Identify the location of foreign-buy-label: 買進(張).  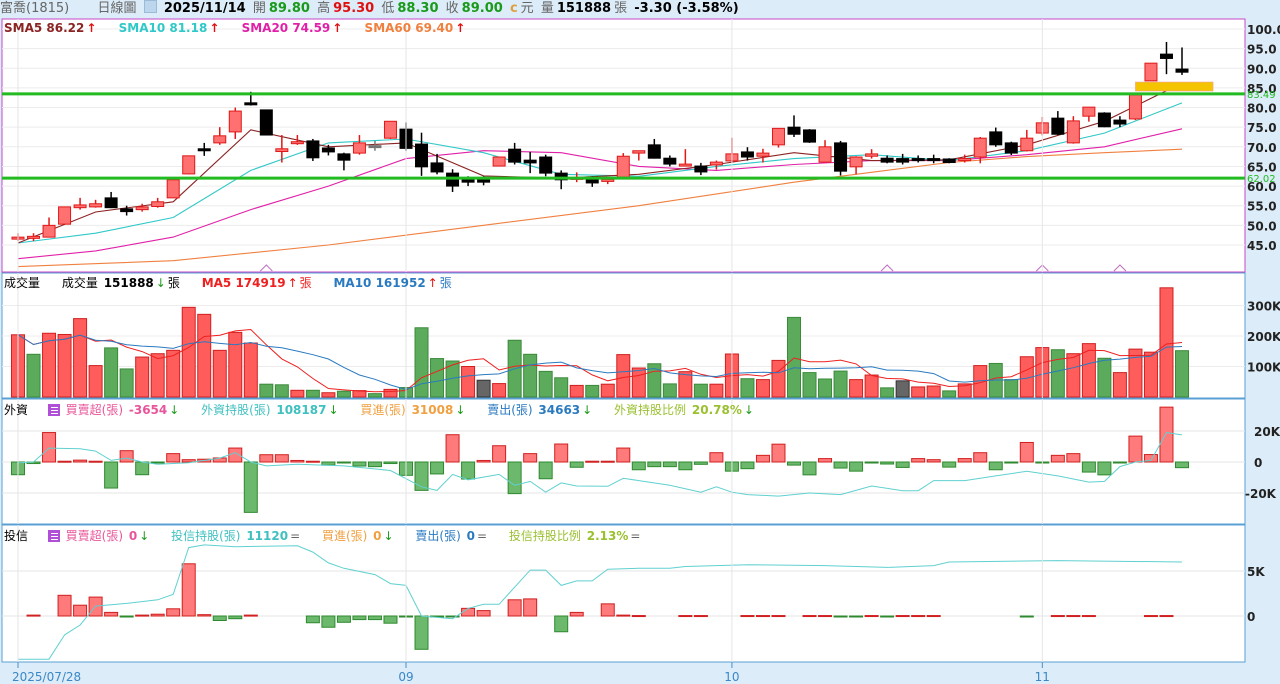
(383, 410).